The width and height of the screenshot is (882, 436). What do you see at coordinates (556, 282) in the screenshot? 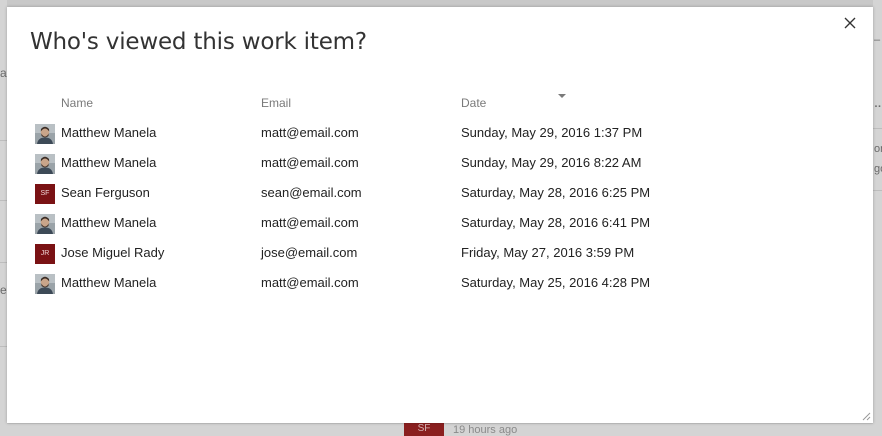
I see `cell-date: Saturday, May 25, 2016 4:28 PM` at bounding box center [556, 282].